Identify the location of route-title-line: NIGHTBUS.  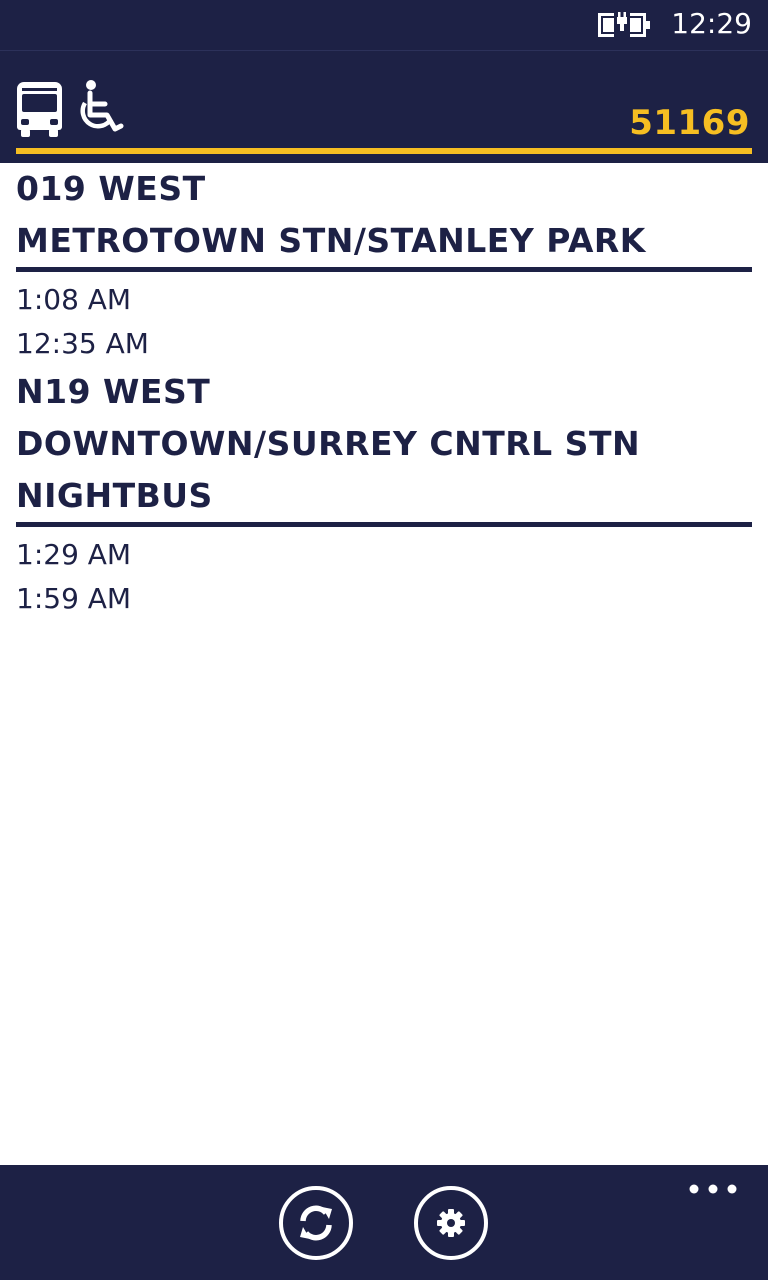
(114, 495).